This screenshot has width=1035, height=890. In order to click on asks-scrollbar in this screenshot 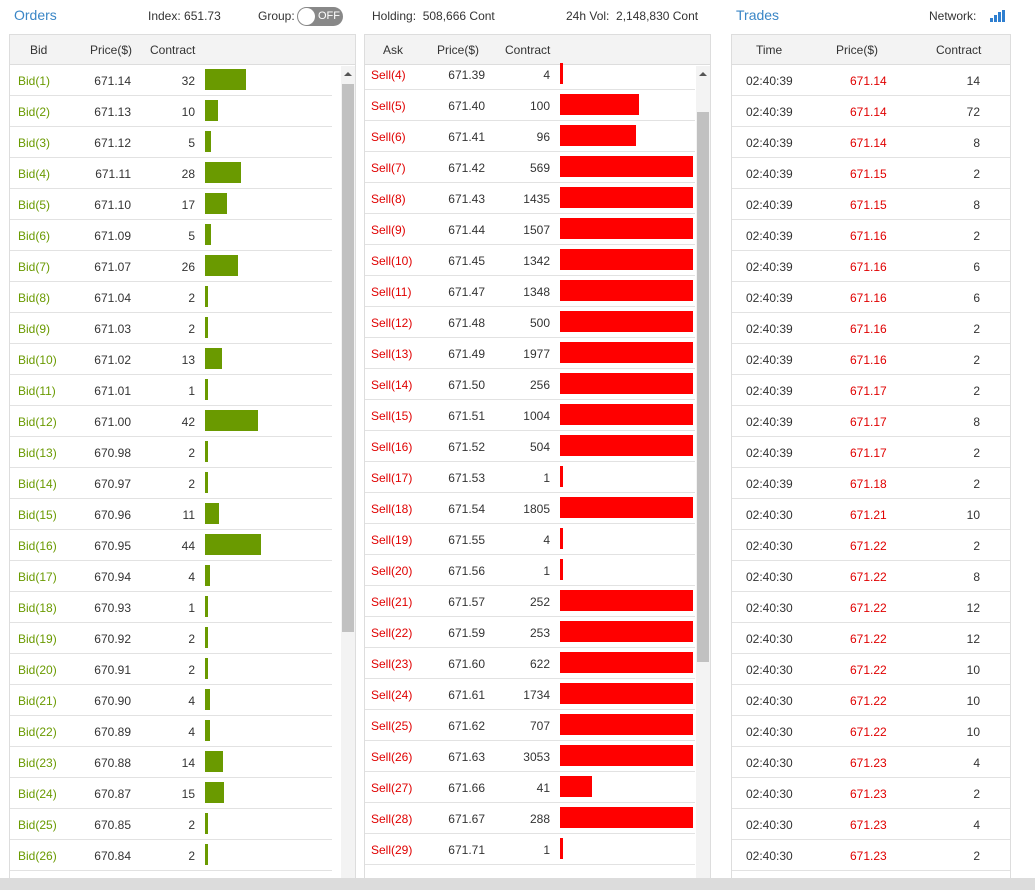, I will do `click(703, 477)`.